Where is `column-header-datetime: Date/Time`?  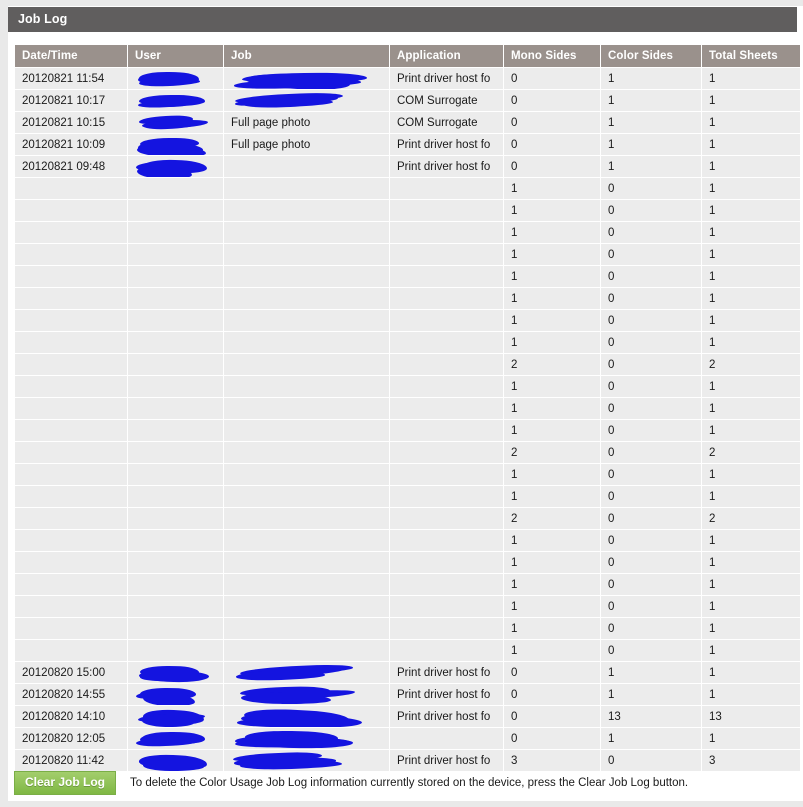
column-header-datetime: Date/Time is located at coordinates (71, 56).